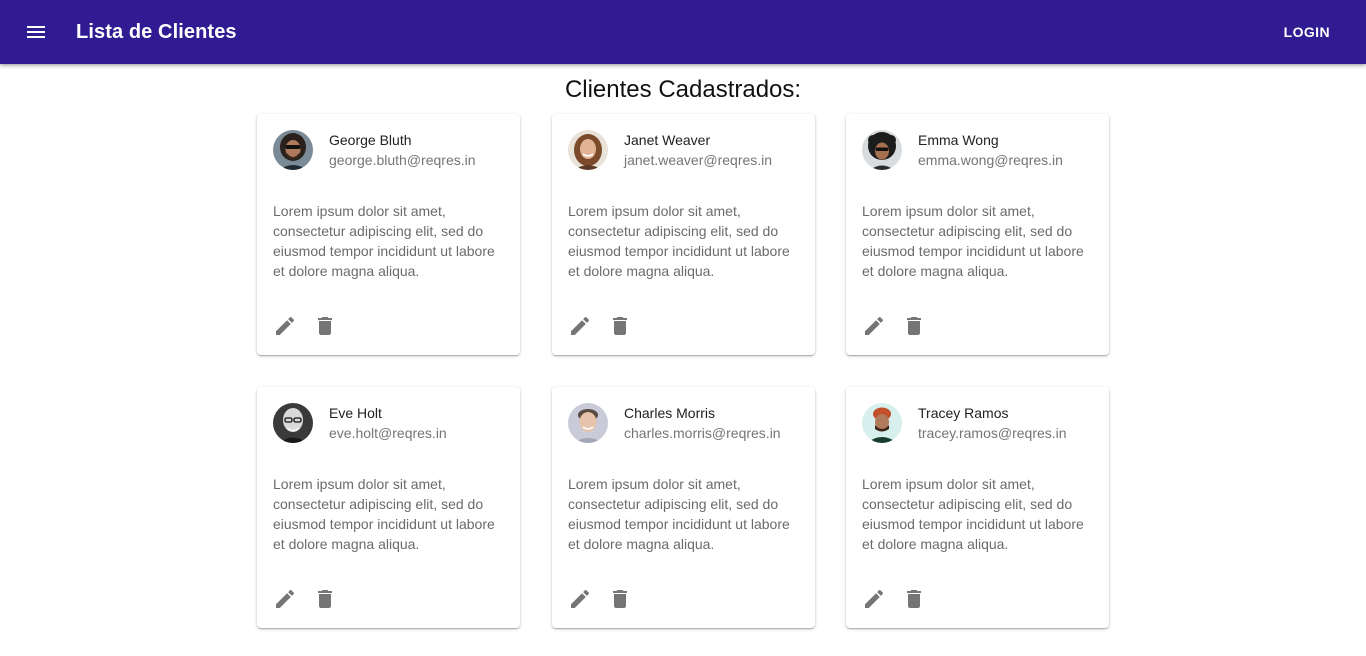 Image resolution: width=1366 pixels, height=656 pixels. Describe the element at coordinates (702, 433) in the screenshot. I see `client-email: charles.morris@reqres.in` at that location.